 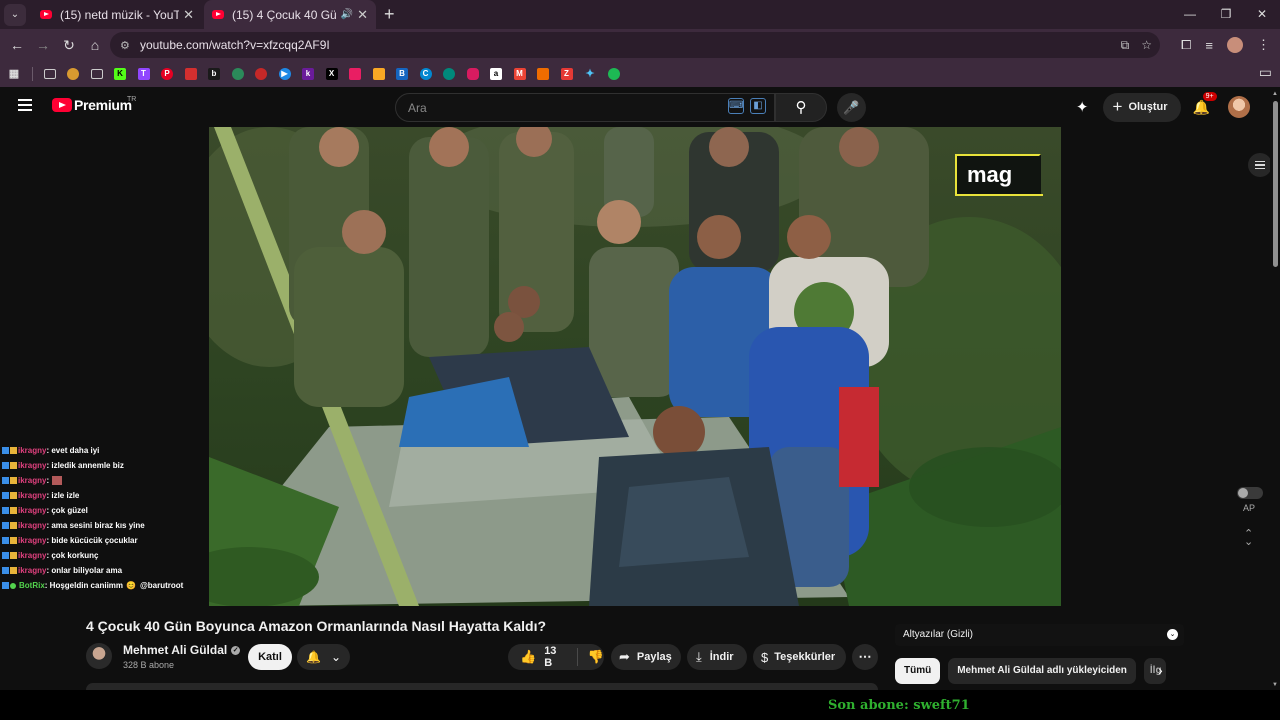 What do you see at coordinates (1263, 45) in the screenshot?
I see `browser-menu-icon: ⋮` at bounding box center [1263, 45].